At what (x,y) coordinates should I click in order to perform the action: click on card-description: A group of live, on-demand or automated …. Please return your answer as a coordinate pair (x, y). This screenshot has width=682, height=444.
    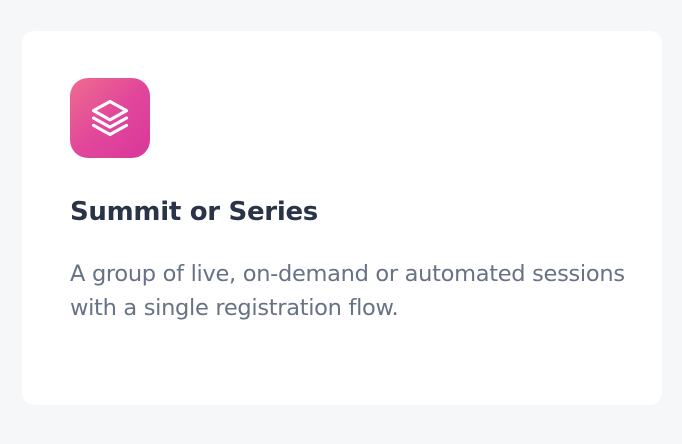
    Looking at the image, I should click on (347, 291).